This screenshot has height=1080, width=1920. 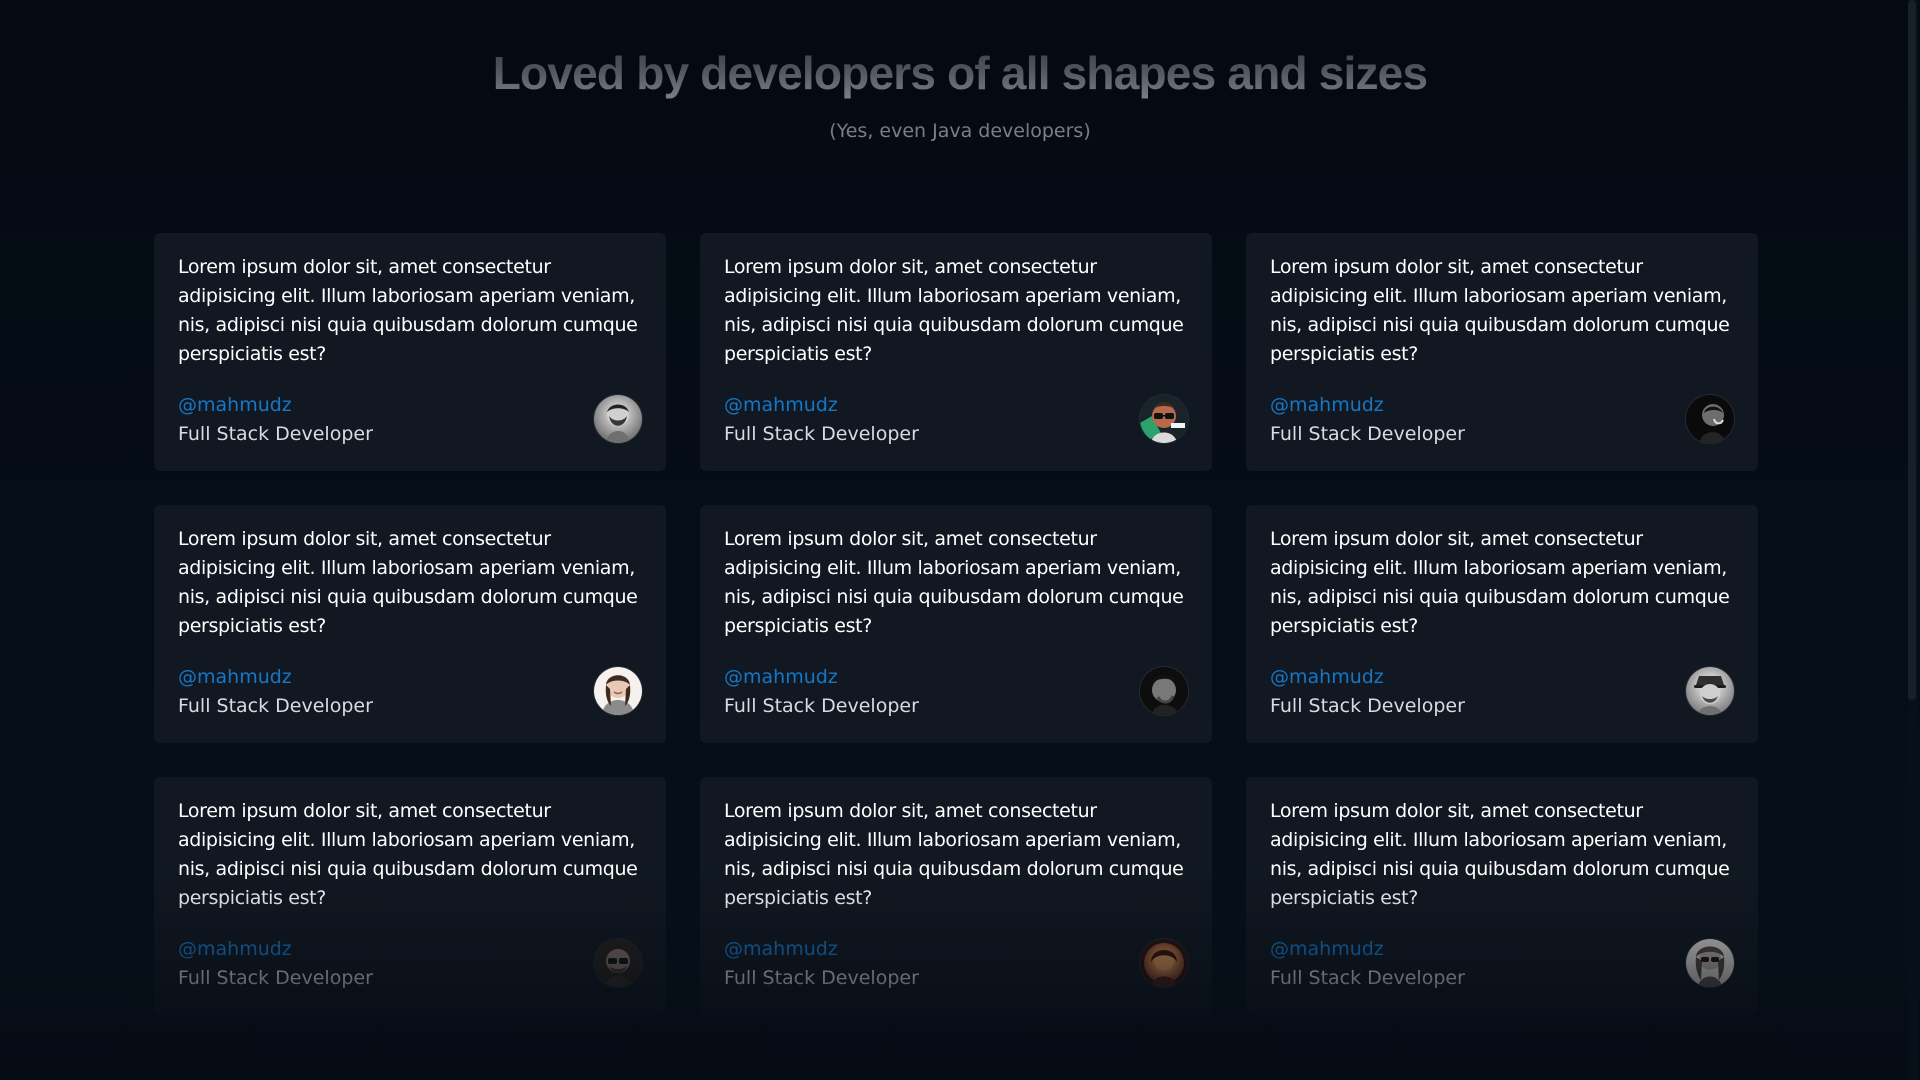 I want to click on man-with-beard-photo-icon, so click(x=618, y=419).